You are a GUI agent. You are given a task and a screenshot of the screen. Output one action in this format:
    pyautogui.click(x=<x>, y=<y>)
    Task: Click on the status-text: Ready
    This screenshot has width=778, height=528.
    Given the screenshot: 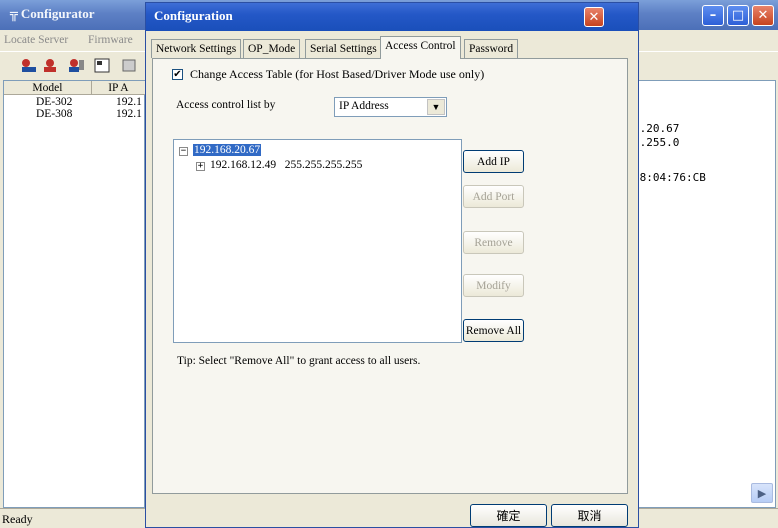 What is the action you would take?
    pyautogui.click(x=17, y=519)
    